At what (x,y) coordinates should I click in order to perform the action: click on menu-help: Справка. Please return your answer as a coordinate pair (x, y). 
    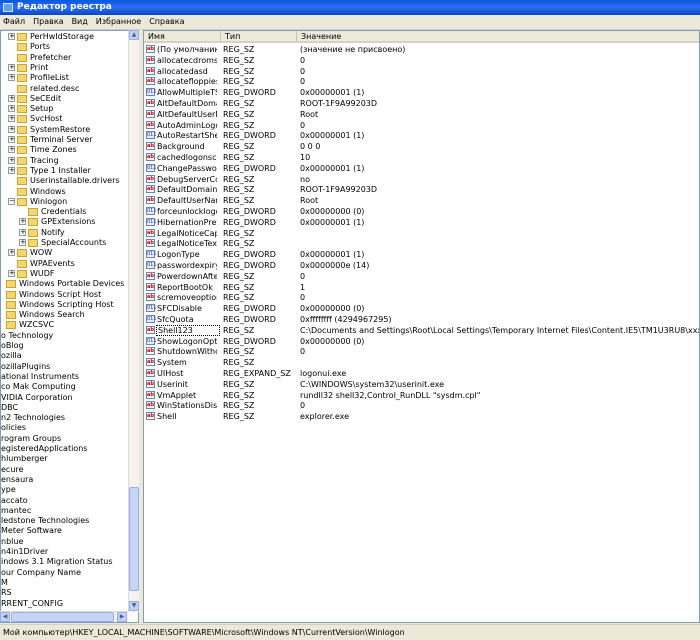
    Looking at the image, I should click on (166, 22).